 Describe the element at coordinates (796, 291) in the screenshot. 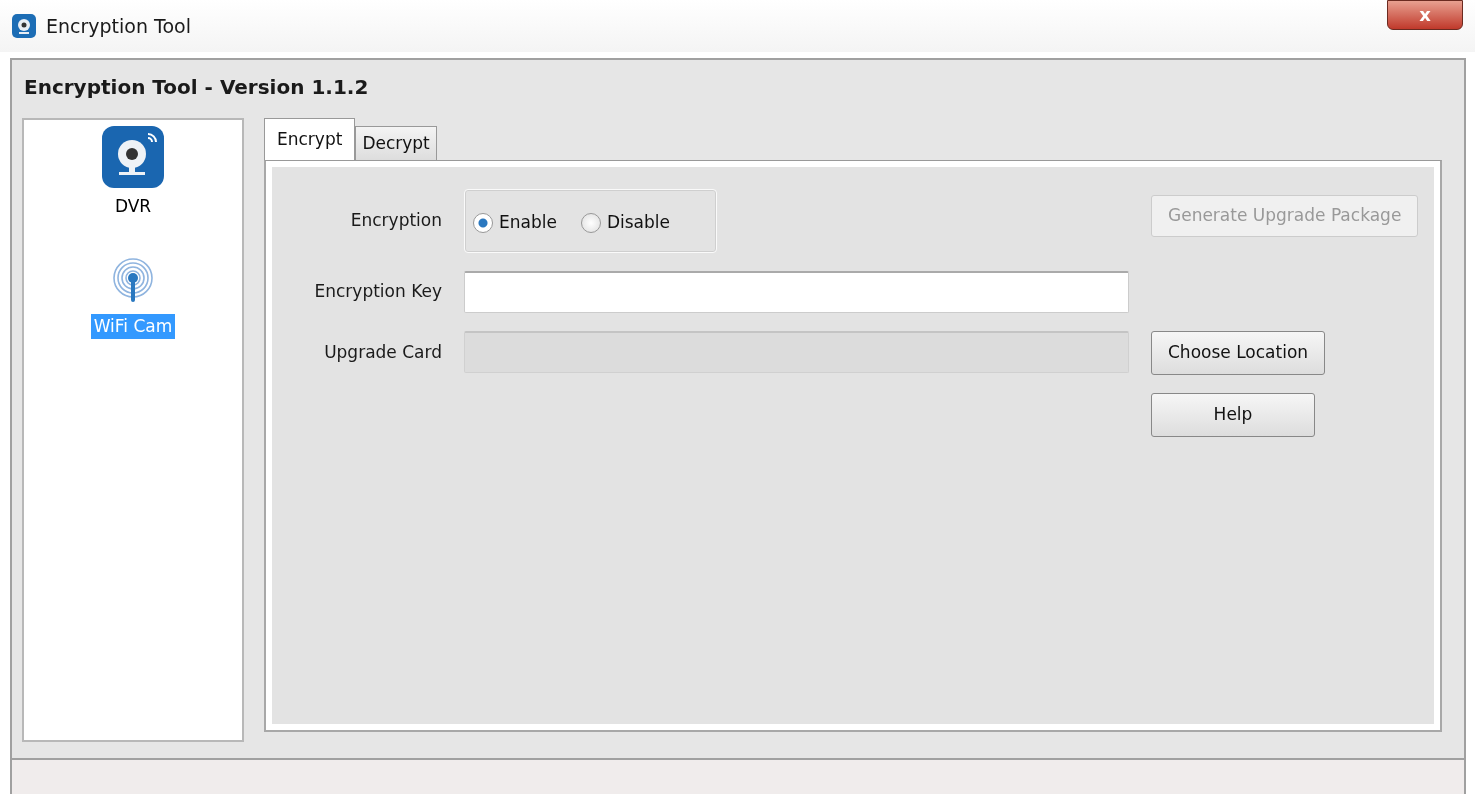

I see `input-field` at that location.